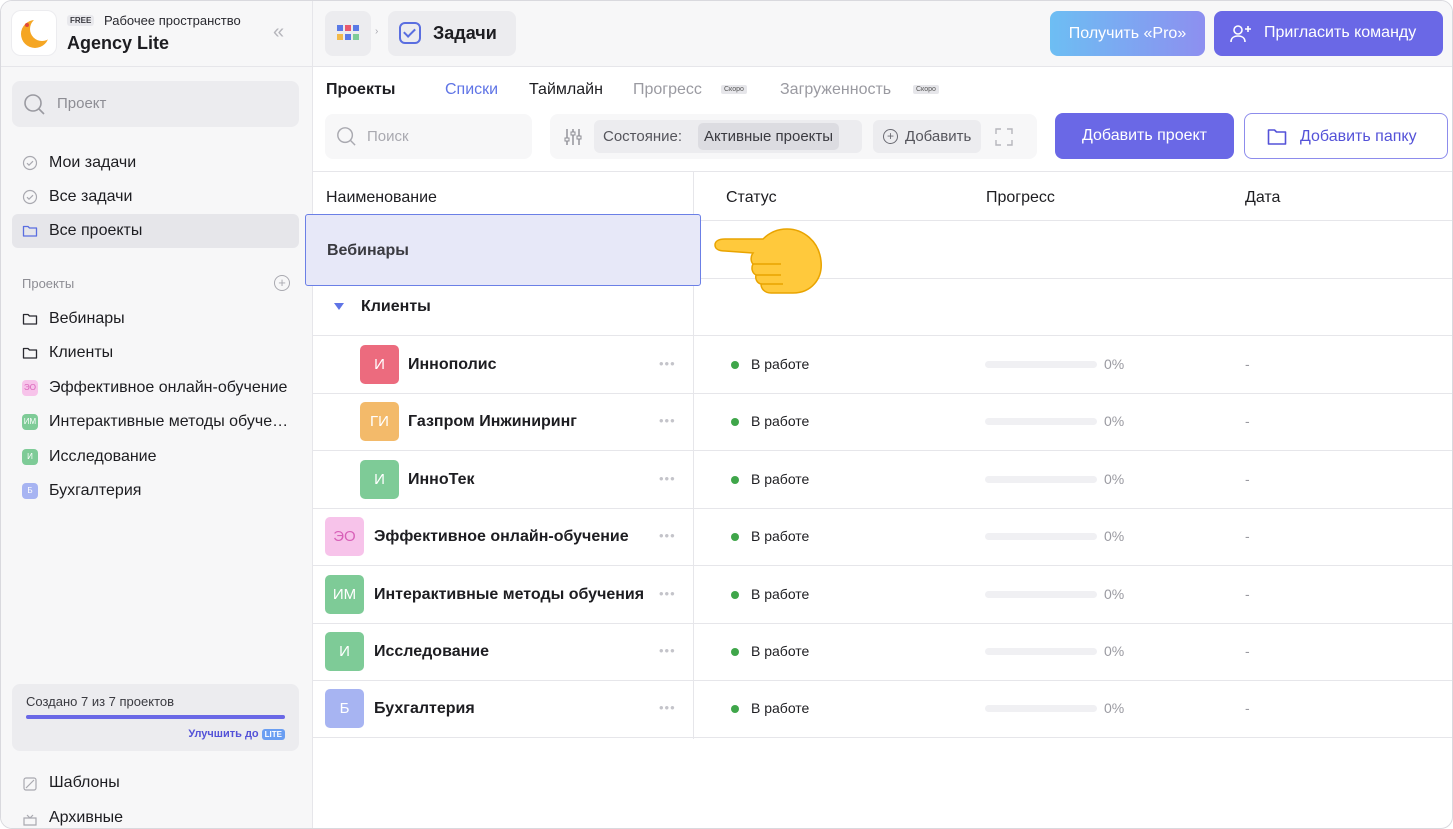 This screenshot has width=1453, height=829. What do you see at coordinates (381, 198) in the screenshot?
I see `column-header-name: Наименование` at bounding box center [381, 198].